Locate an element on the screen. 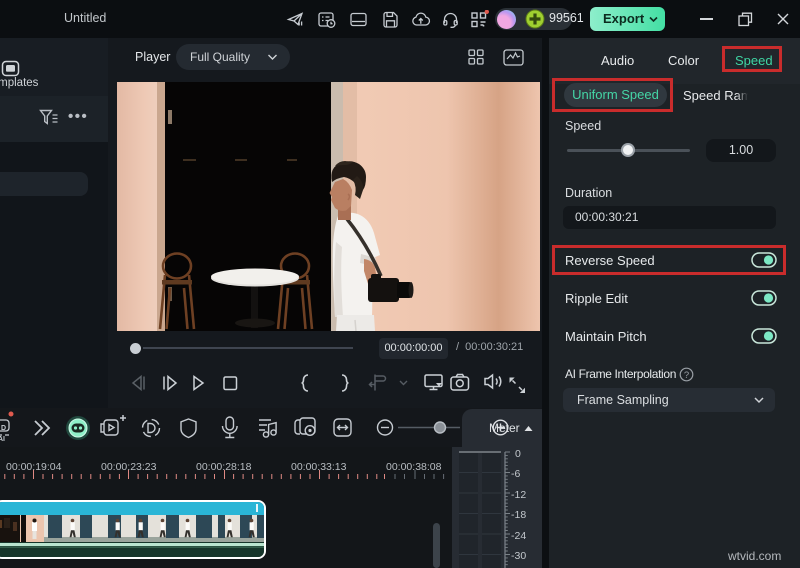  svg-text: D is located at coordinates (3, 428).